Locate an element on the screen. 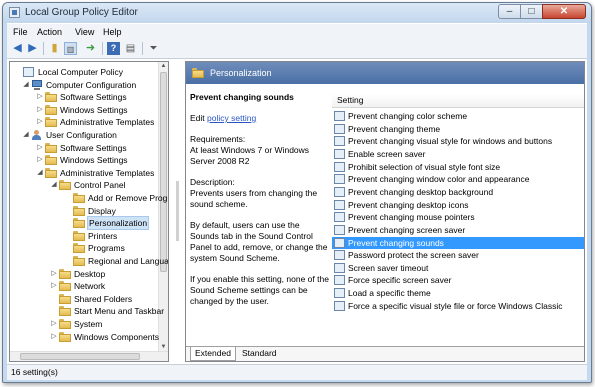 Image resolution: width=595 pixels, height=387 pixels. tree-item: Printers is located at coordinates (85, 236).